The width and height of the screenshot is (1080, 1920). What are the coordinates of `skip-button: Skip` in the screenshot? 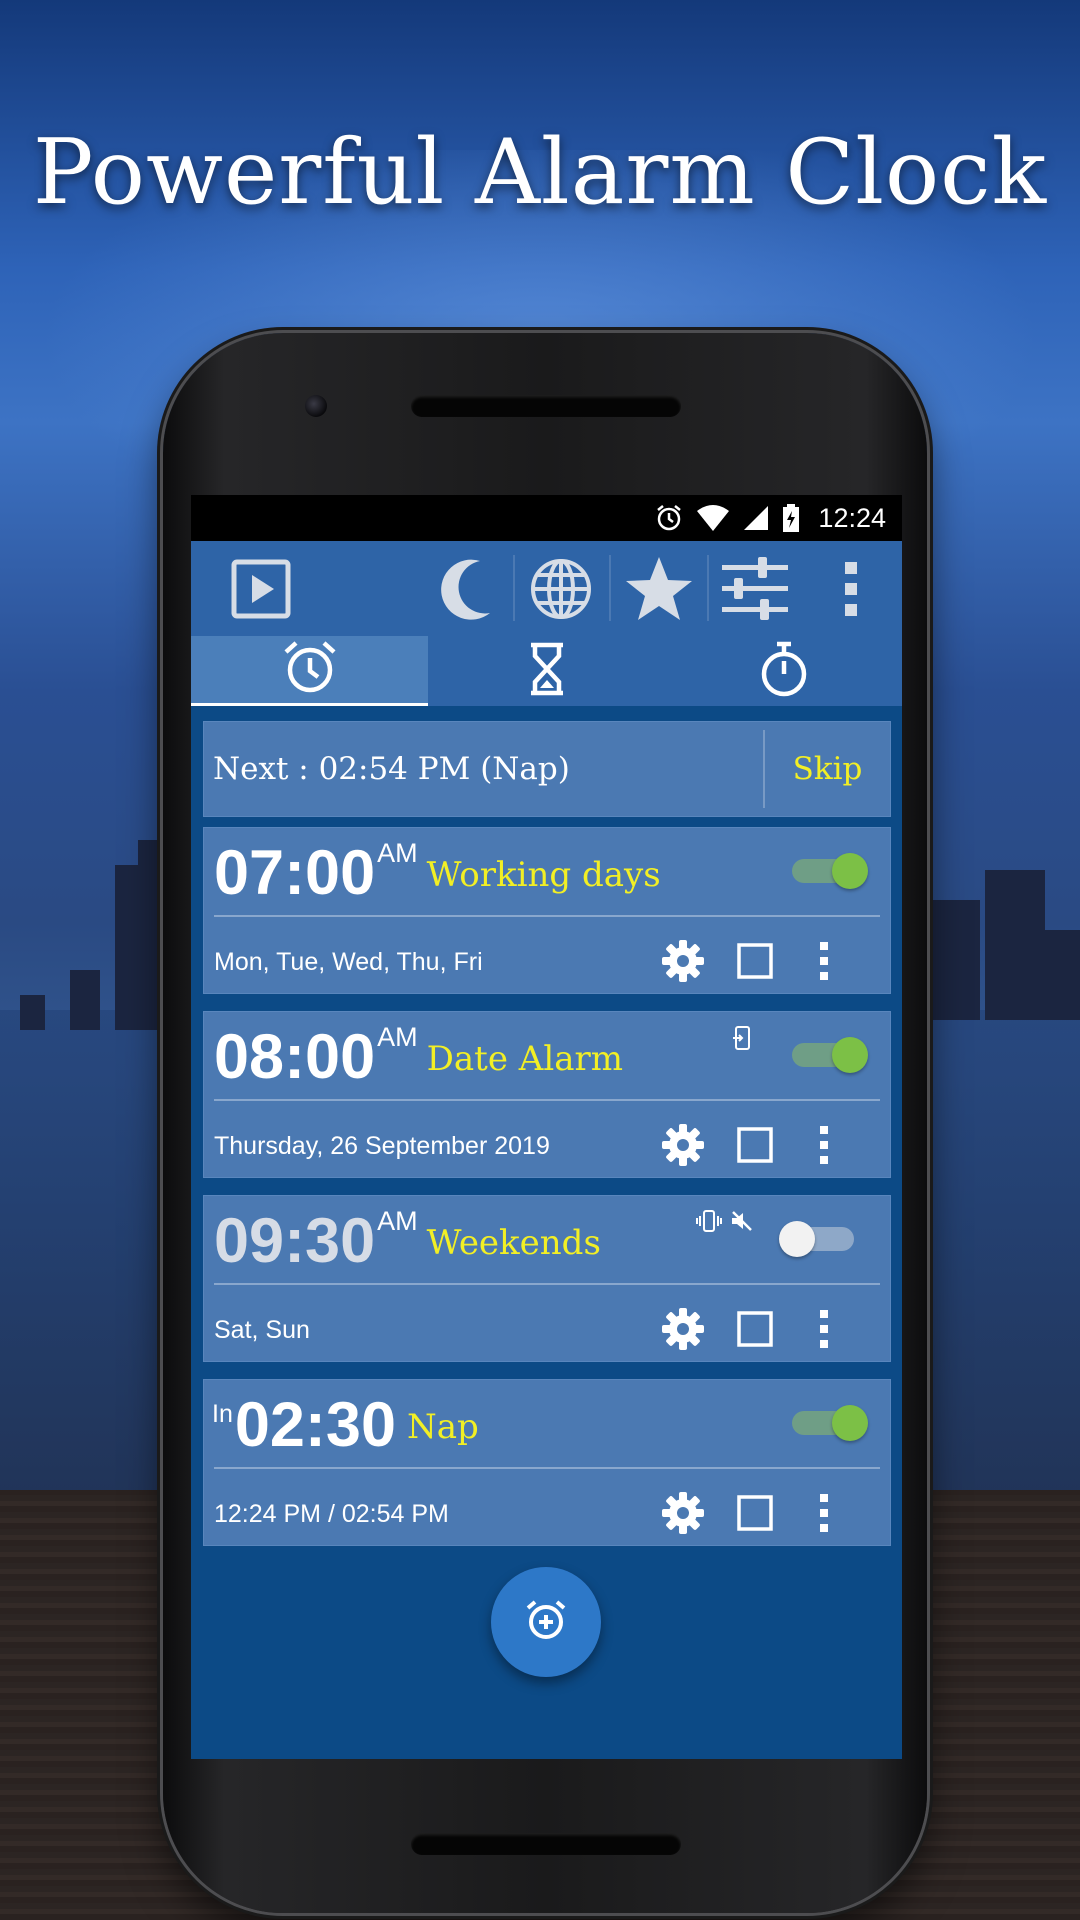 It's located at (826, 769).